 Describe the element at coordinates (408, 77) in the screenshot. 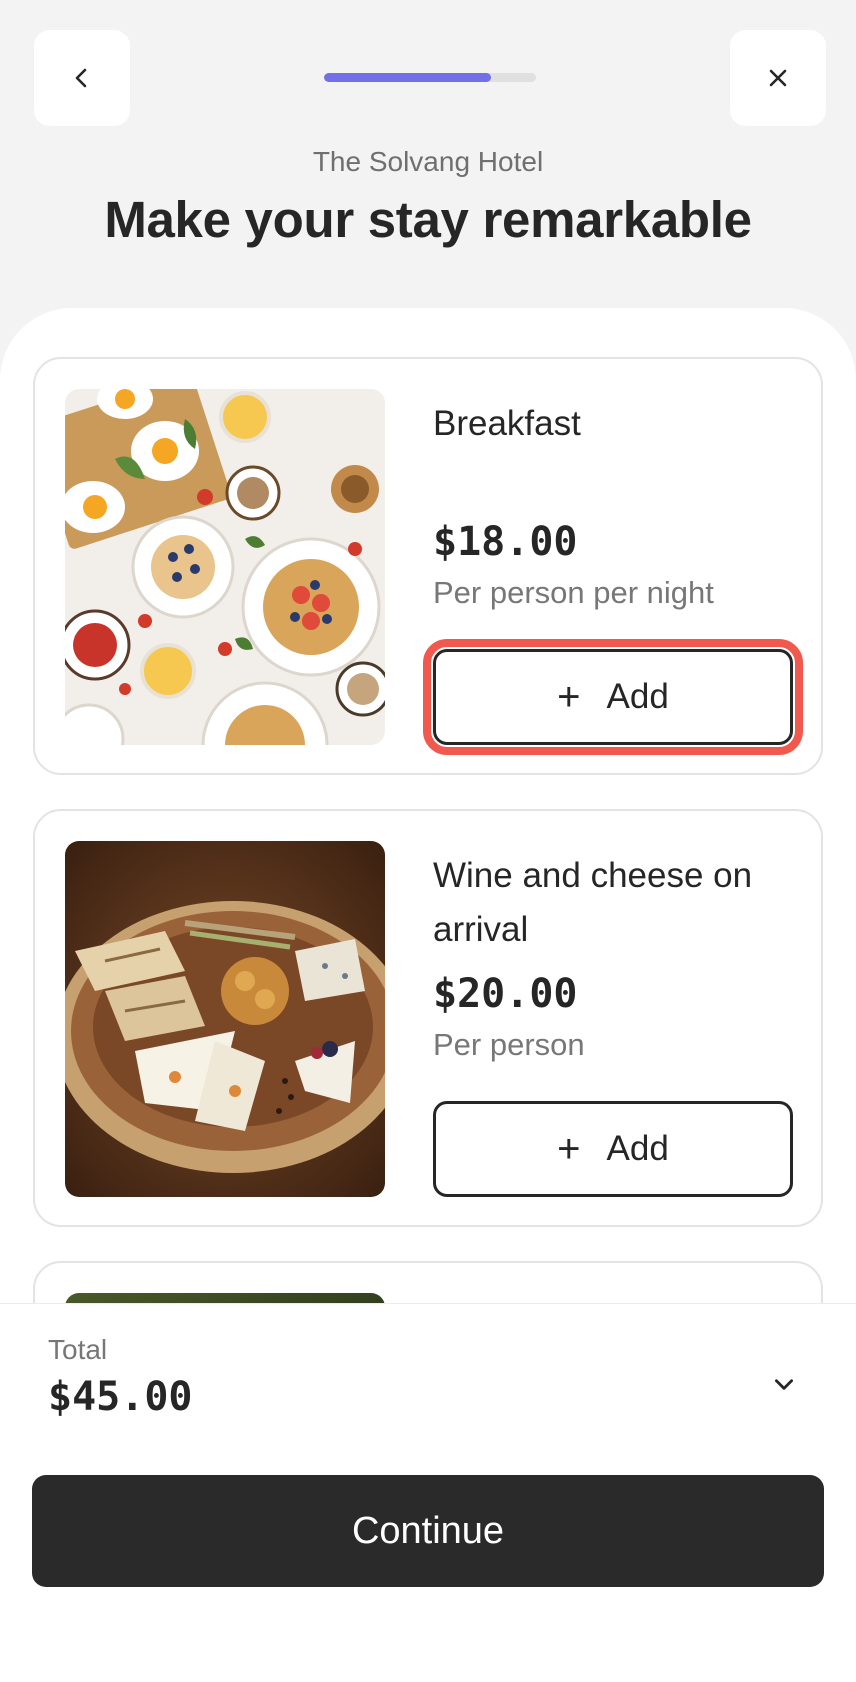

I see `progress-fill` at that location.